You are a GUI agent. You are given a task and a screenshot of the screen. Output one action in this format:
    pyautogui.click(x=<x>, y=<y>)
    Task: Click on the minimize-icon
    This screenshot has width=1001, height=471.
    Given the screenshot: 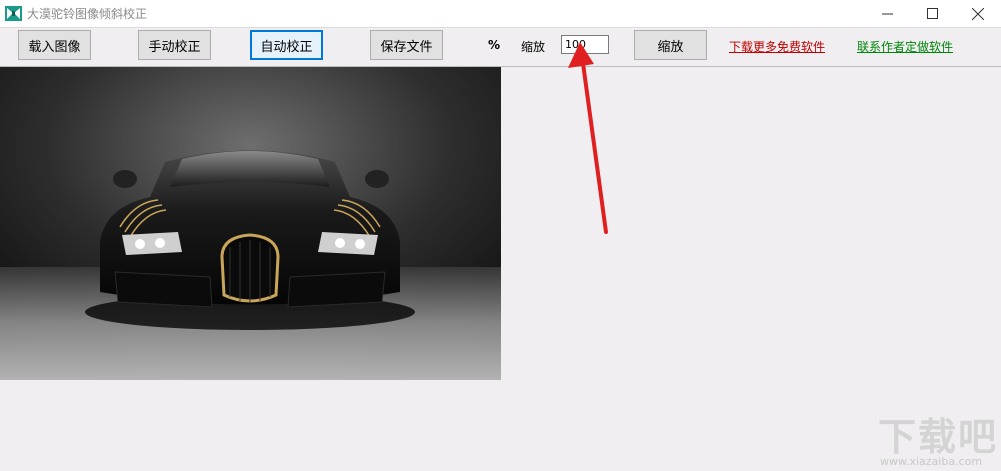 What is the action you would take?
    pyautogui.click(x=887, y=14)
    